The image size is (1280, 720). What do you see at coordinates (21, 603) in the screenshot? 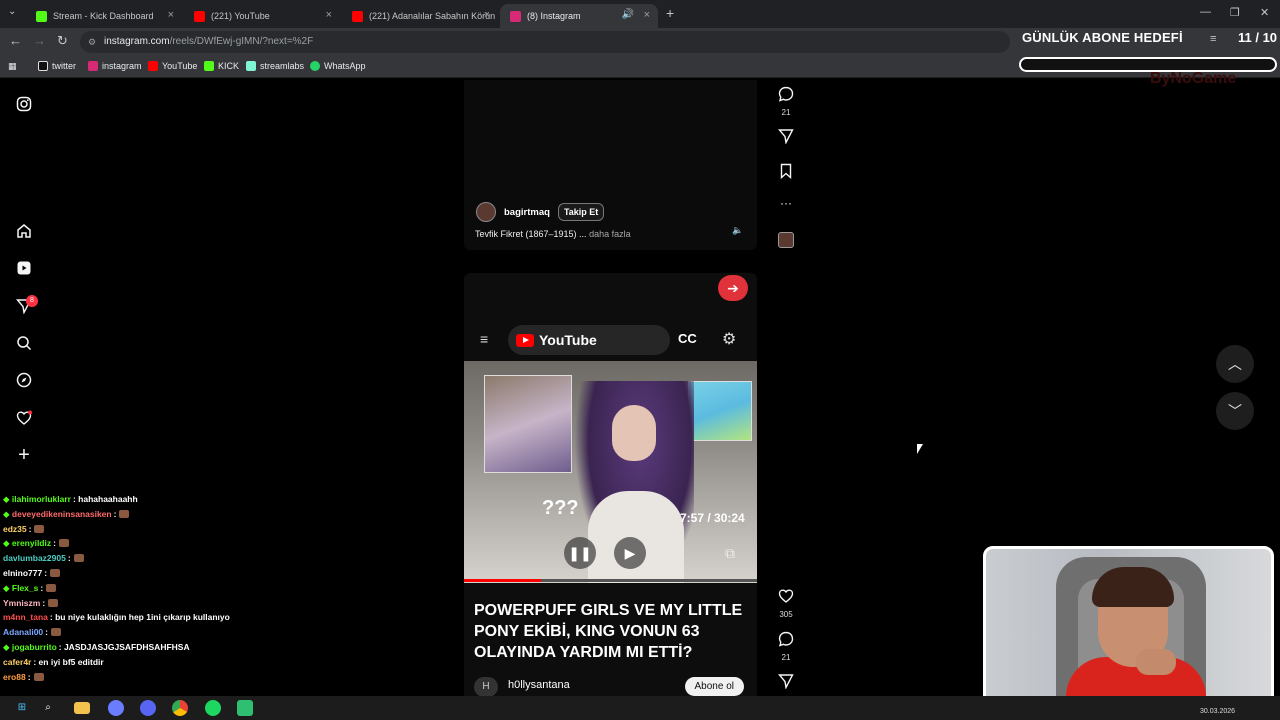
I see `chat-username: Ymniszm` at bounding box center [21, 603].